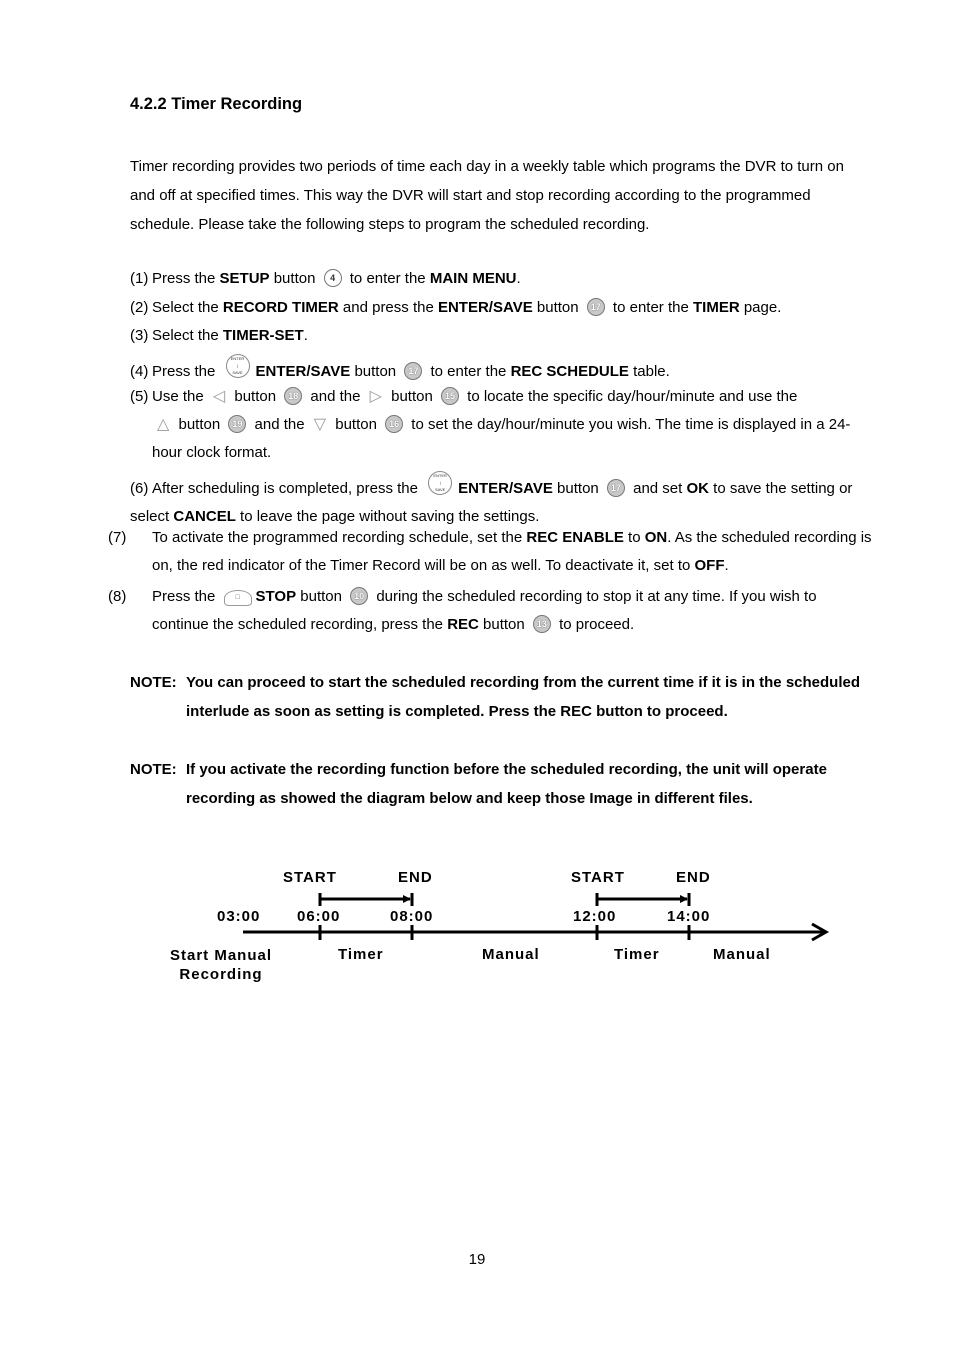  I want to click on time-label: 06:00, so click(319, 916).